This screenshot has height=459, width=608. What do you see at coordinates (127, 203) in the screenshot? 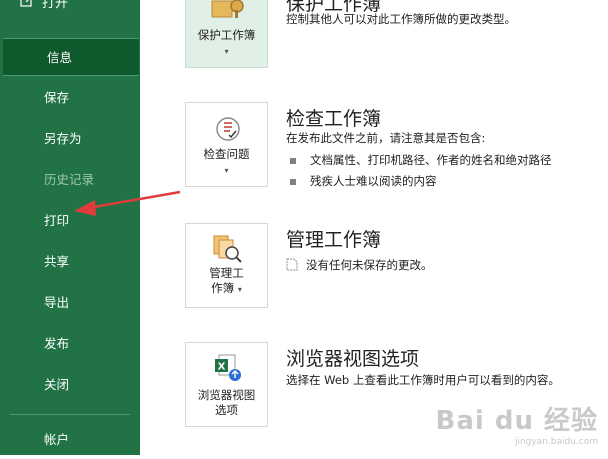
I see `annotation-arrow` at bounding box center [127, 203].